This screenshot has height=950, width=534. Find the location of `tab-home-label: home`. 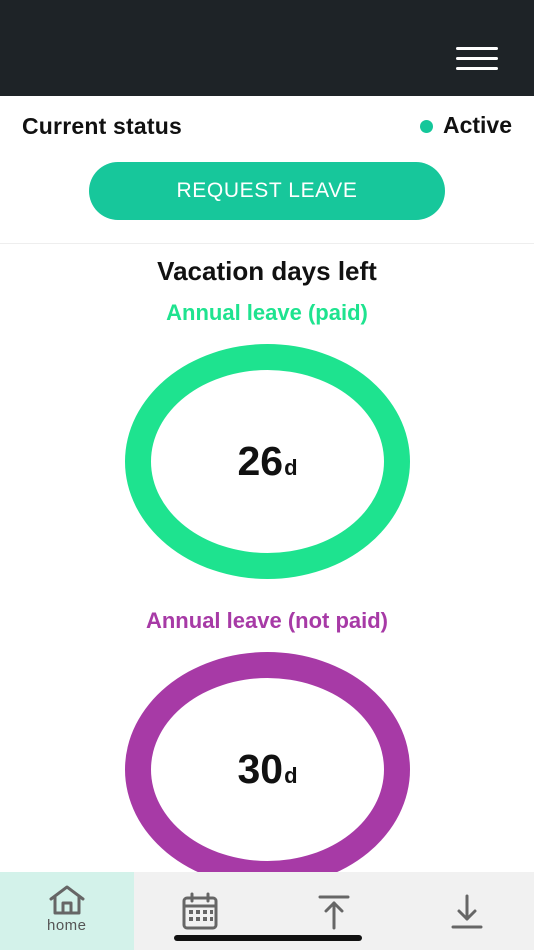

tab-home-label: home is located at coordinates (66, 925).